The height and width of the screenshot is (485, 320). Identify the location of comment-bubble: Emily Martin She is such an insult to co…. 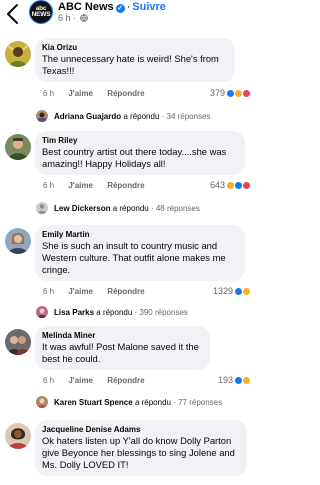
(140, 253).